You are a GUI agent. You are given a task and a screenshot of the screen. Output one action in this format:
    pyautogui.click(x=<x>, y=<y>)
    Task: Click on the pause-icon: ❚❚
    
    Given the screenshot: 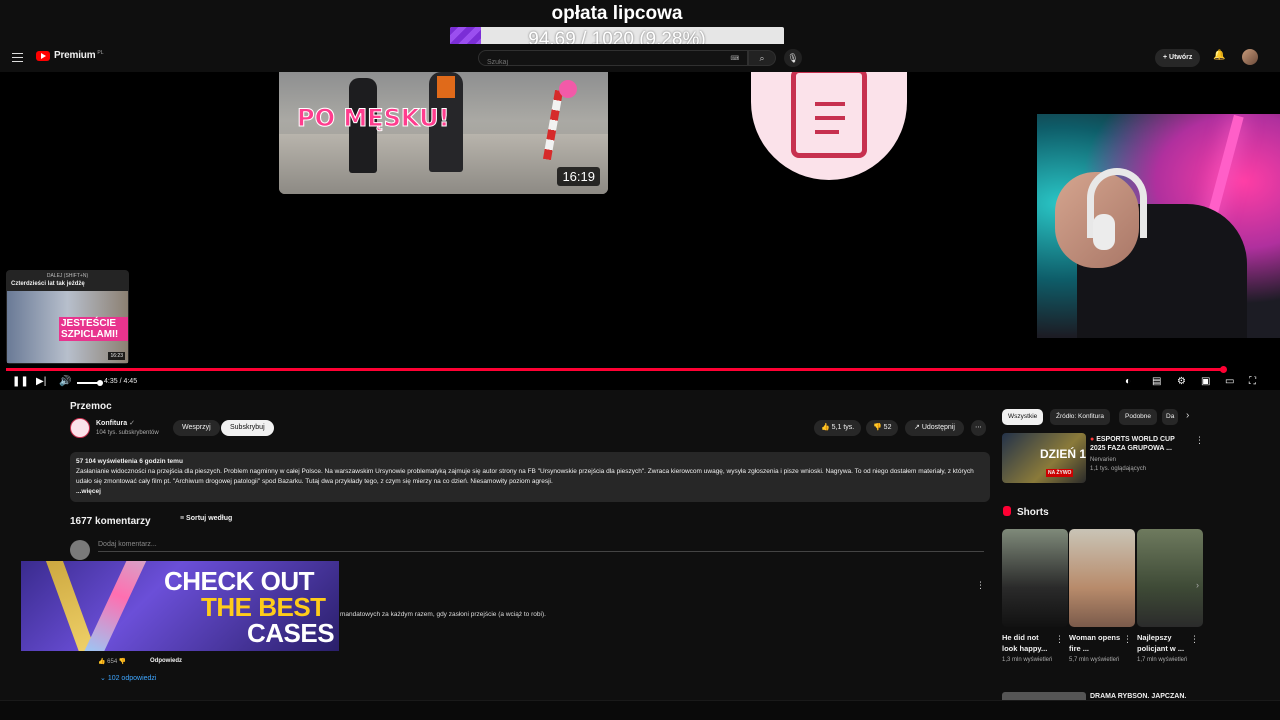 What is the action you would take?
    pyautogui.click(x=20, y=381)
    